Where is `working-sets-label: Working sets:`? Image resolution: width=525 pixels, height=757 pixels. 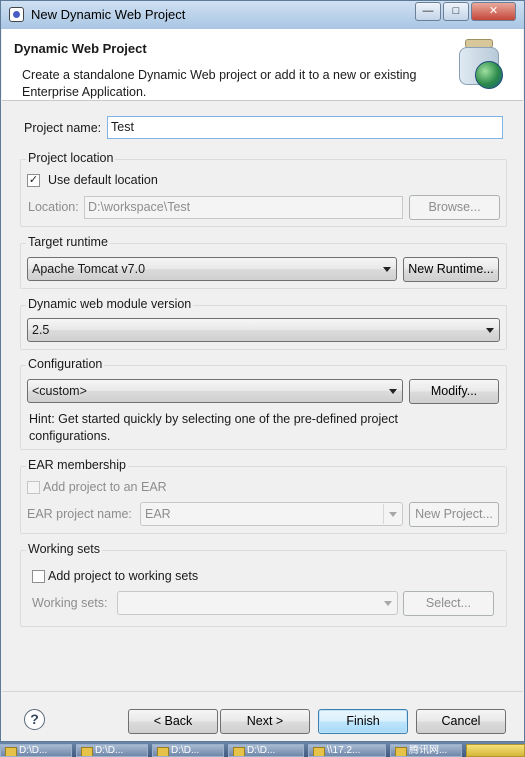
working-sets-label: Working sets: is located at coordinates (70, 603).